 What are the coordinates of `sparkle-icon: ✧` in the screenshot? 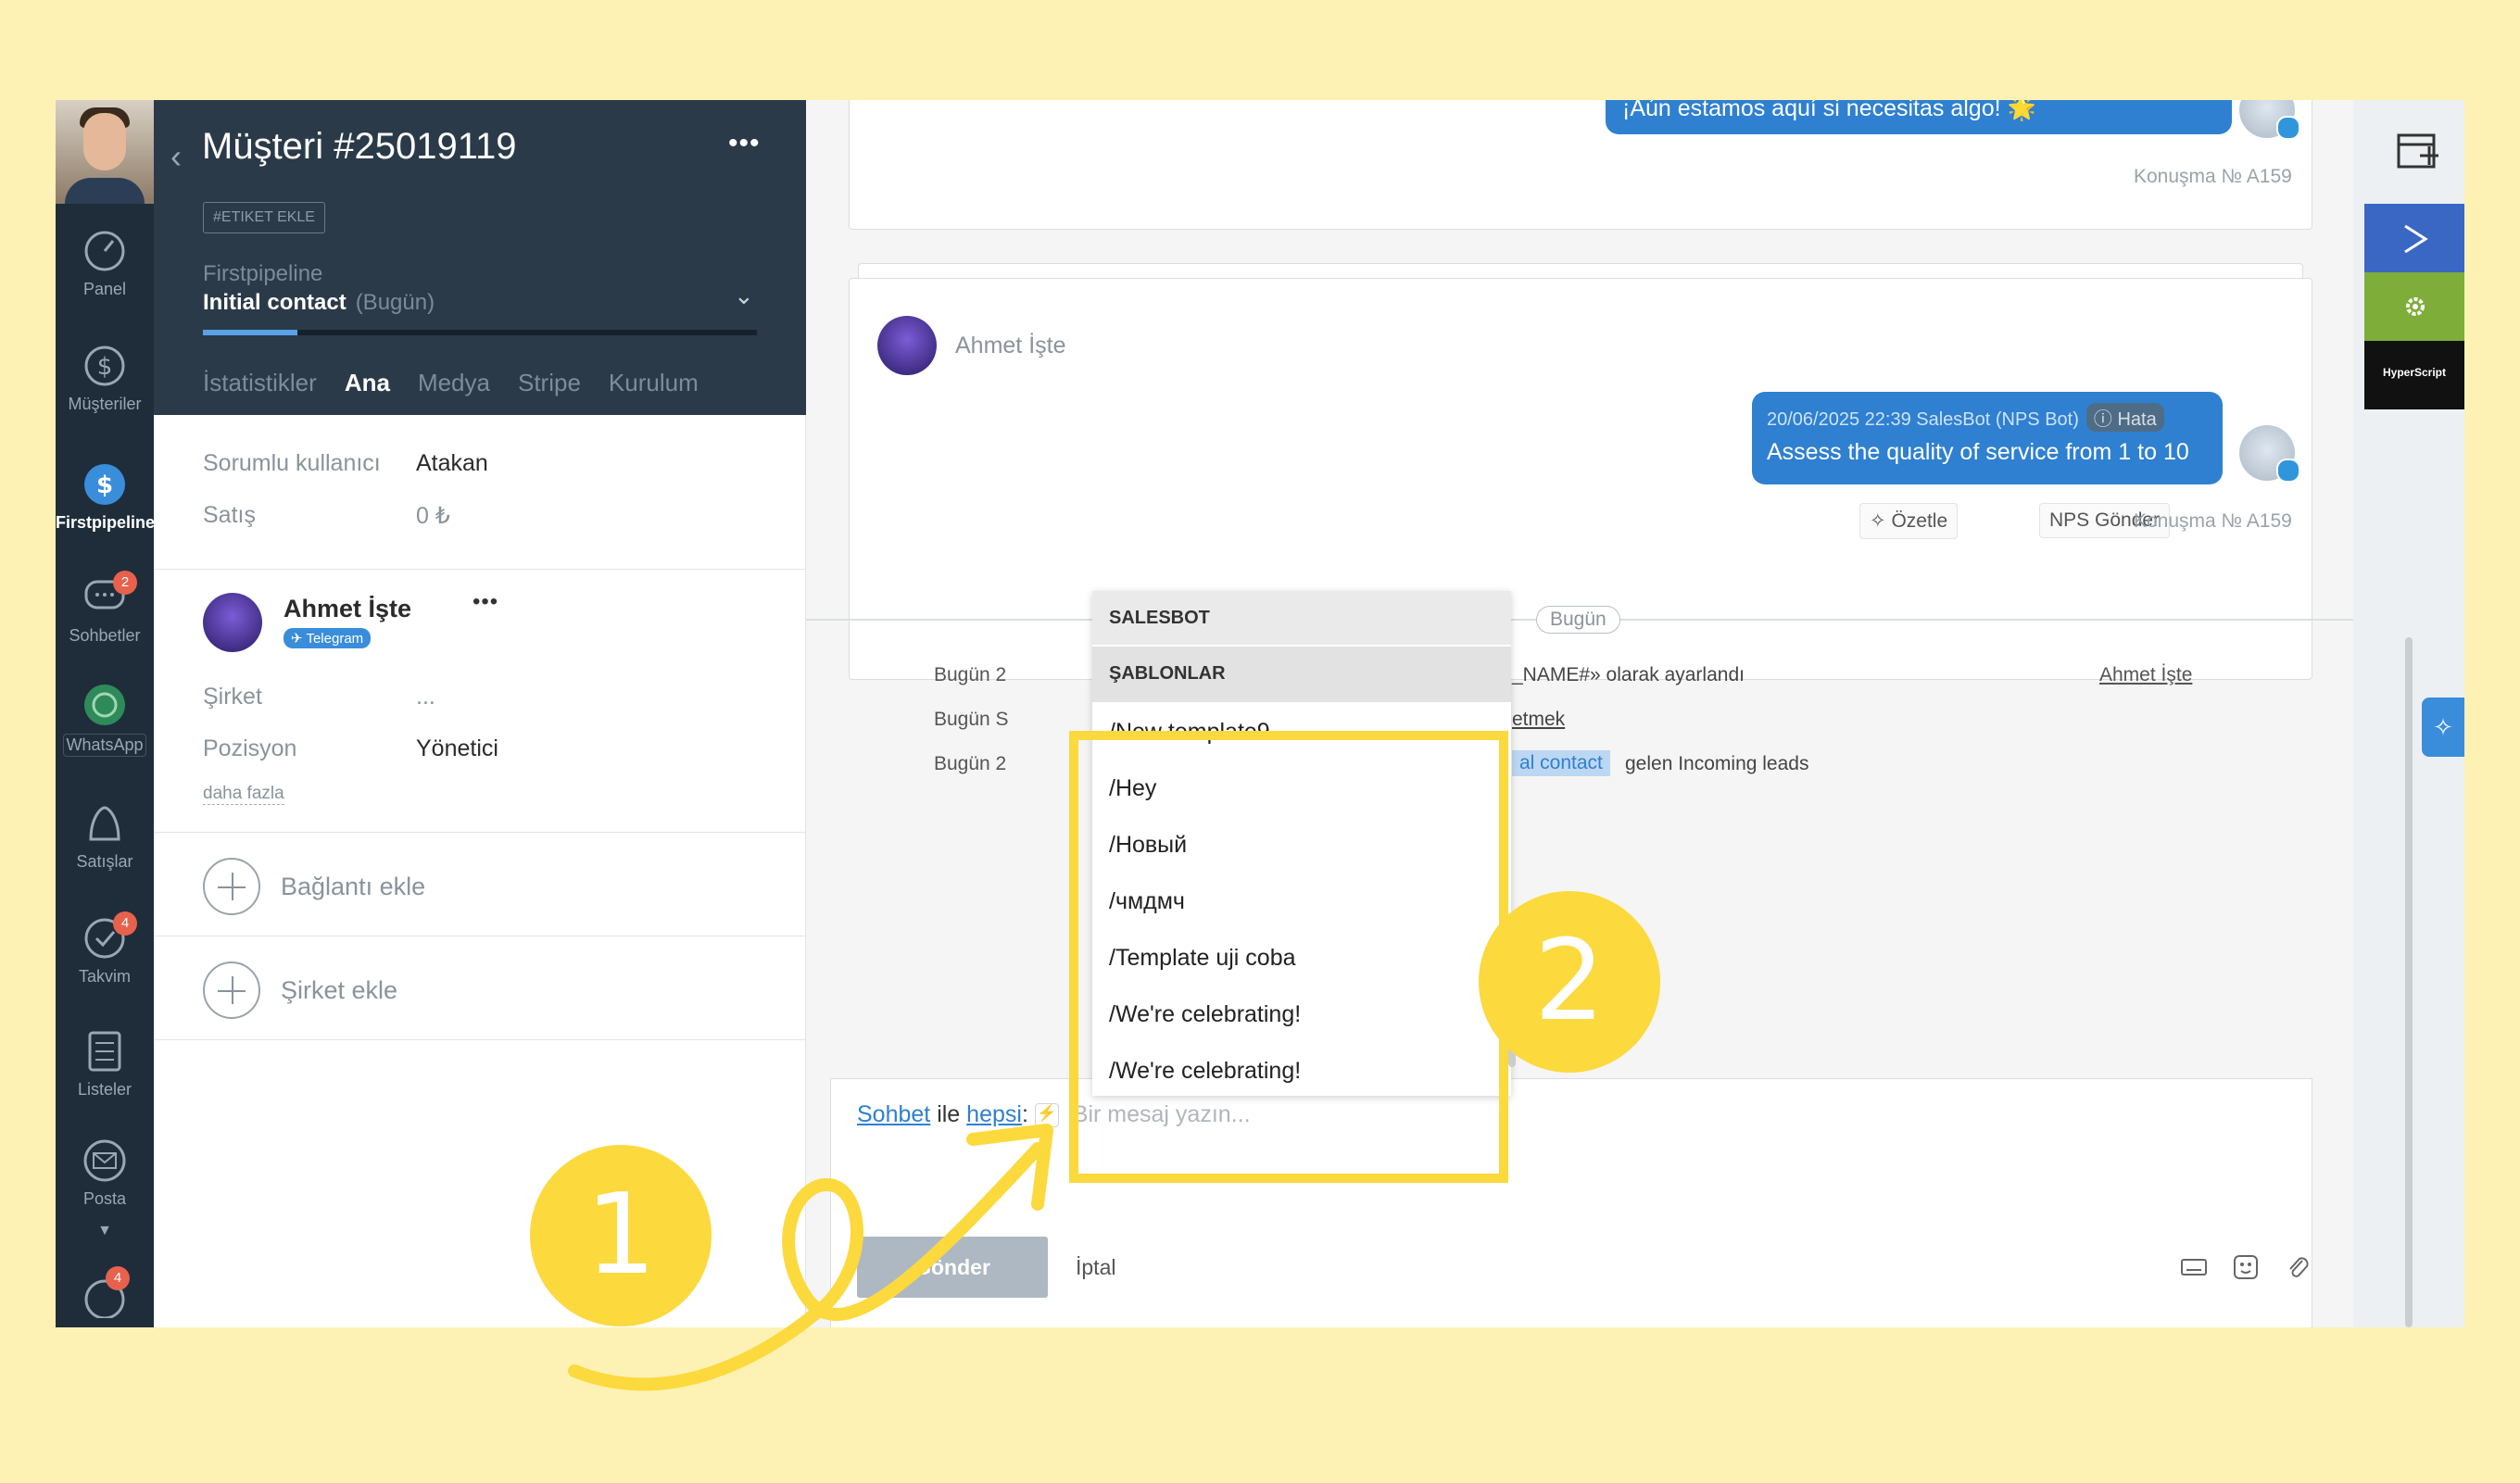 It's located at (1881, 521).